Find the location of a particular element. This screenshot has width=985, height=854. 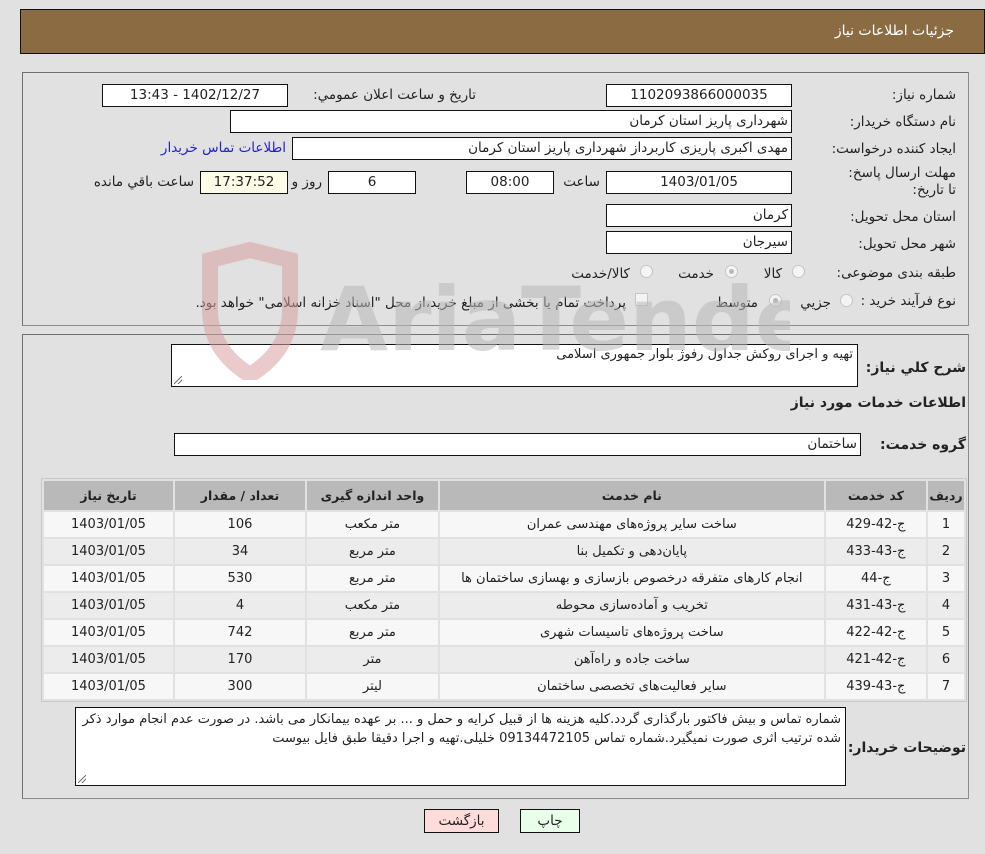

col-header-need-date: تاریخ نیاز is located at coordinates (108, 495).